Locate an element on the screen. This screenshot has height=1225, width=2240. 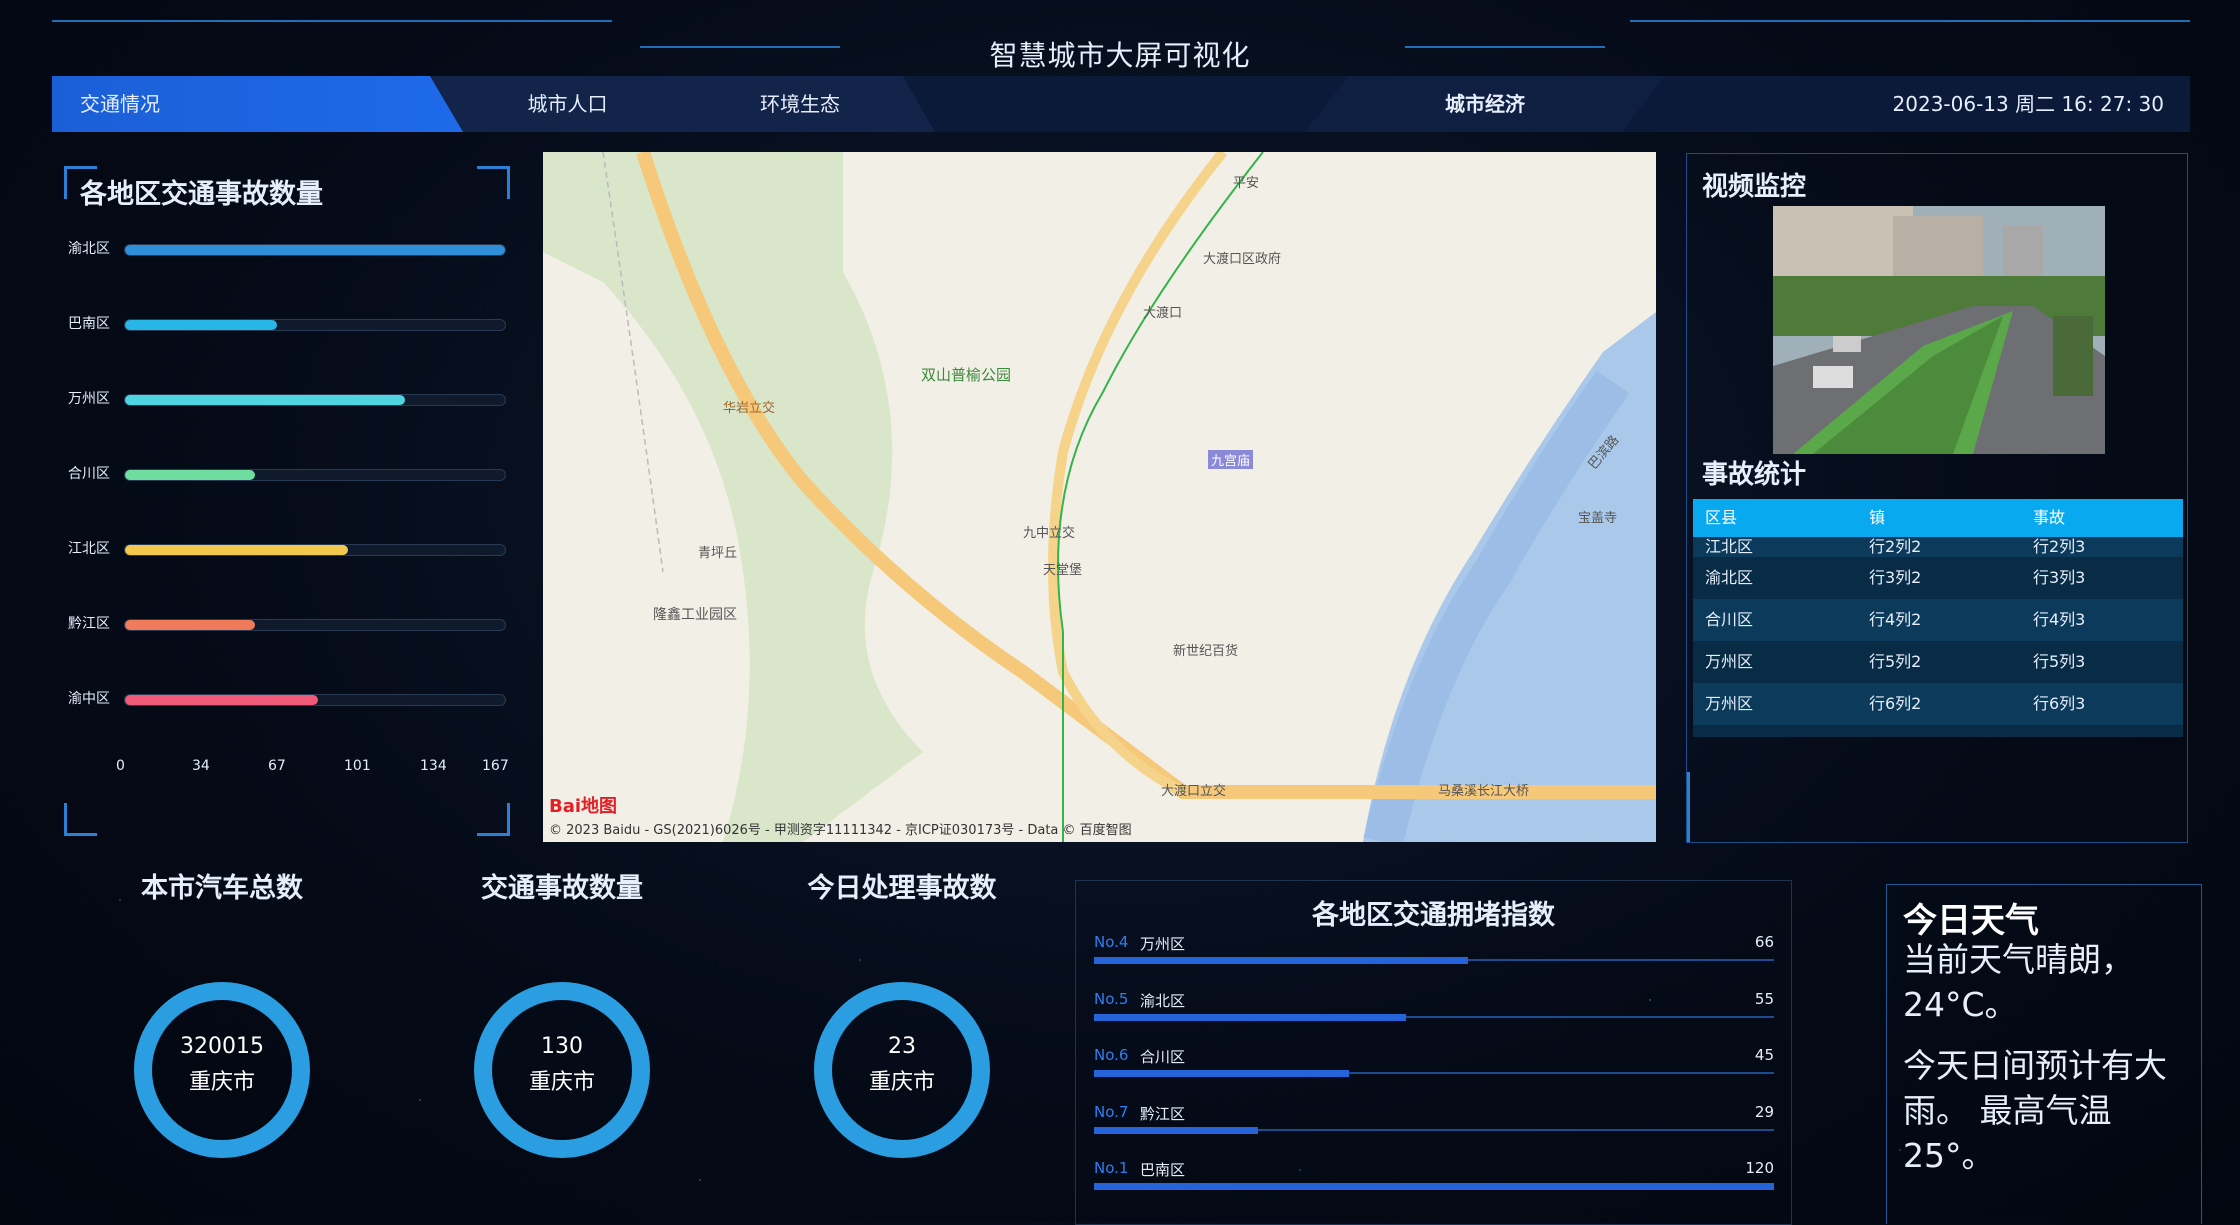
tab-population: 城市人口 is located at coordinates (567, 104).